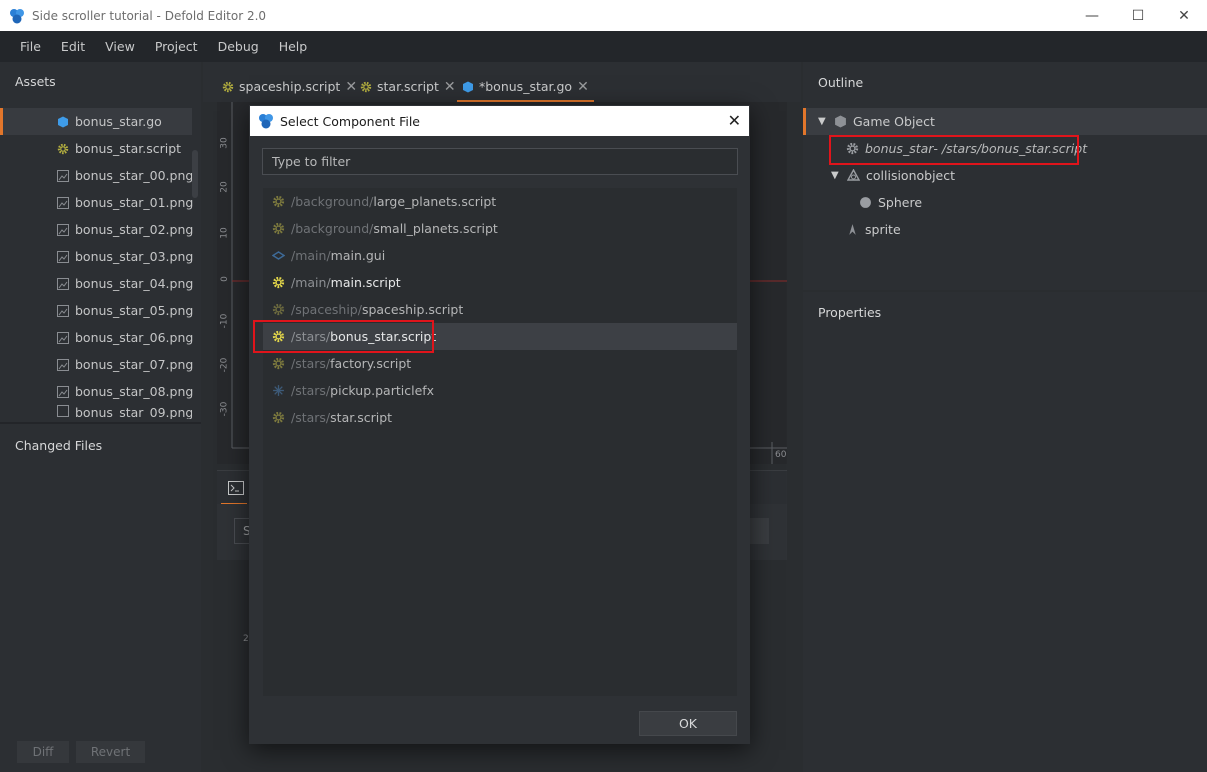 This screenshot has height=772, width=1207. Describe the element at coordinates (30, 46) in the screenshot. I see `menu-file: File` at that location.